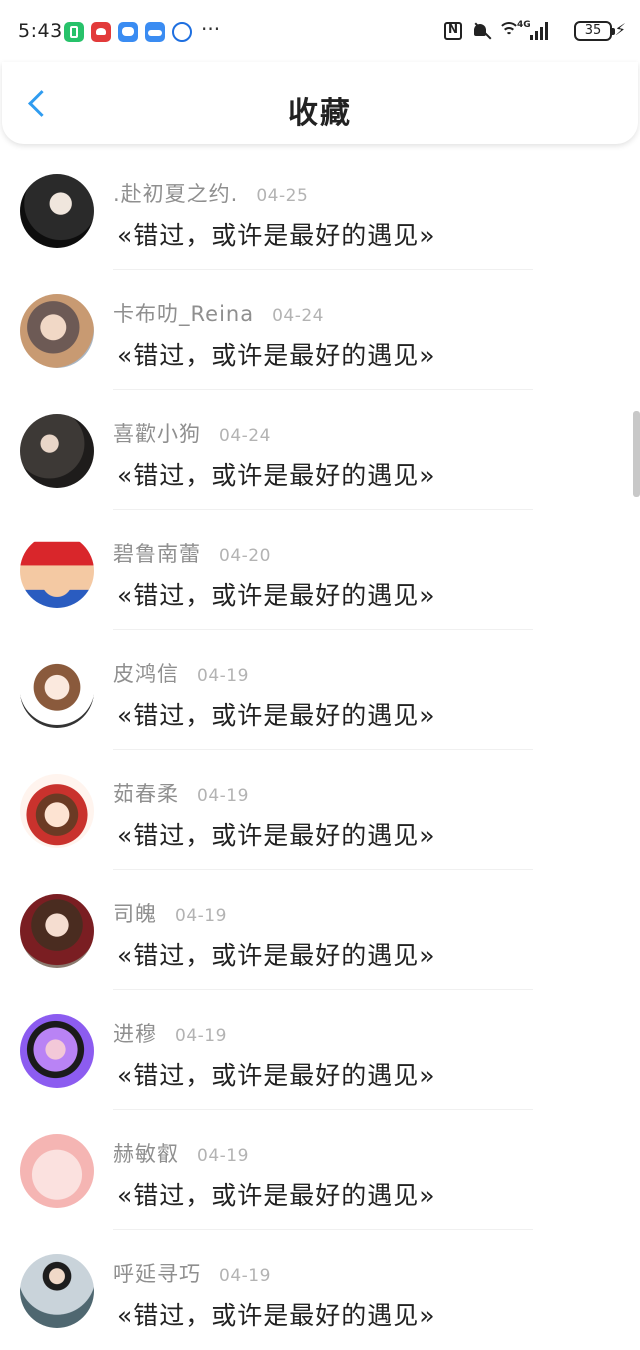 This screenshot has width=640, height=1350. Describe the element at coordinates (480, 31) in the screenshot. I see `mute-bell-icon` at that location.